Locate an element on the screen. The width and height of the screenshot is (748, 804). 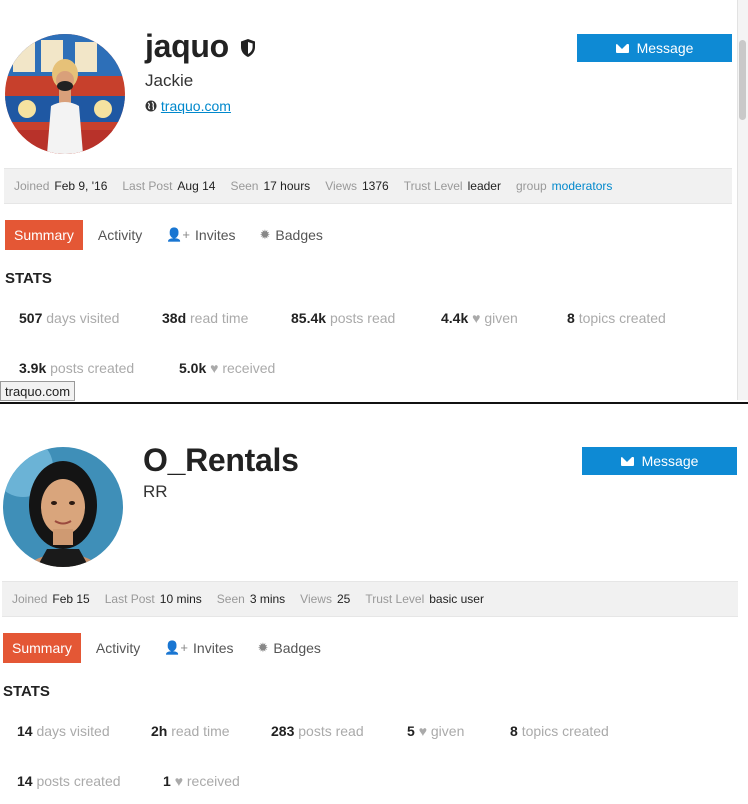
seen-value: 3 mins is located at coordinates (267, 599).